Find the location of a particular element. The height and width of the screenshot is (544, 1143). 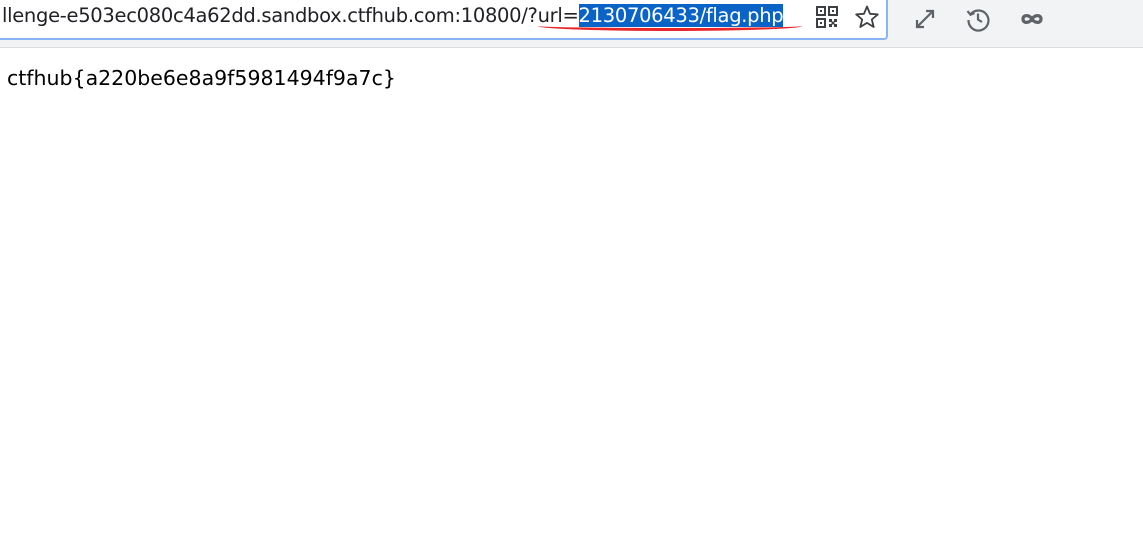

star-icon is located at coordinates (867, 17).